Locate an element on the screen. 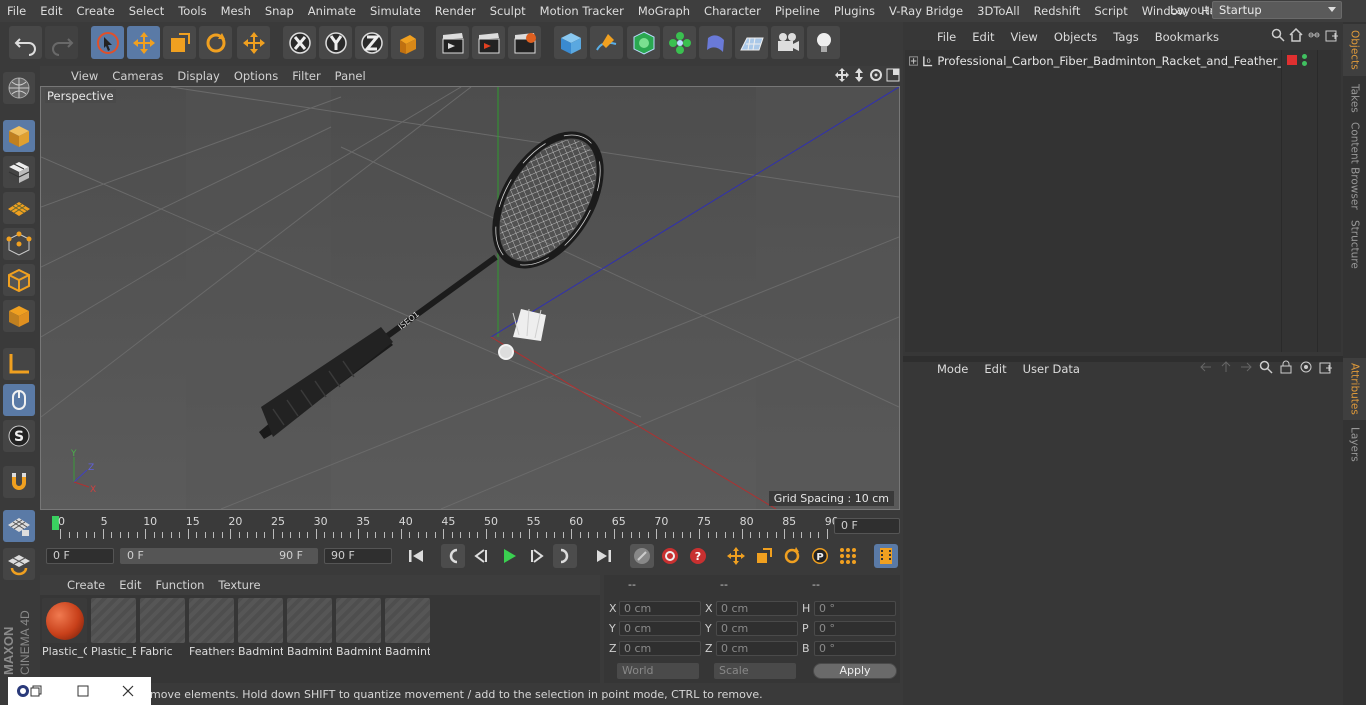  viewport-menu-view: View is located at coordinates (84, 76).